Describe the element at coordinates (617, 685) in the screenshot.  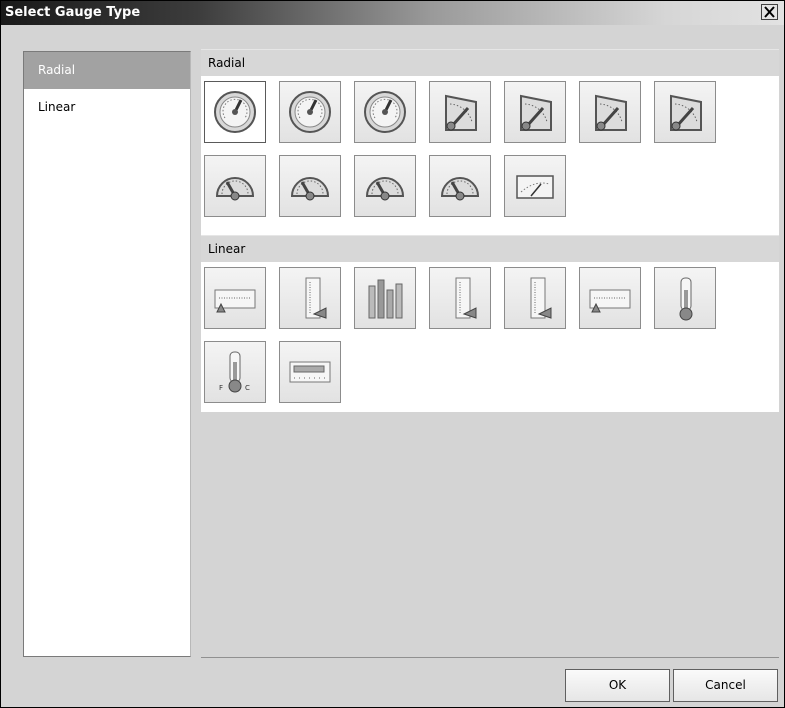
I see `ok-button: OK` at that location.